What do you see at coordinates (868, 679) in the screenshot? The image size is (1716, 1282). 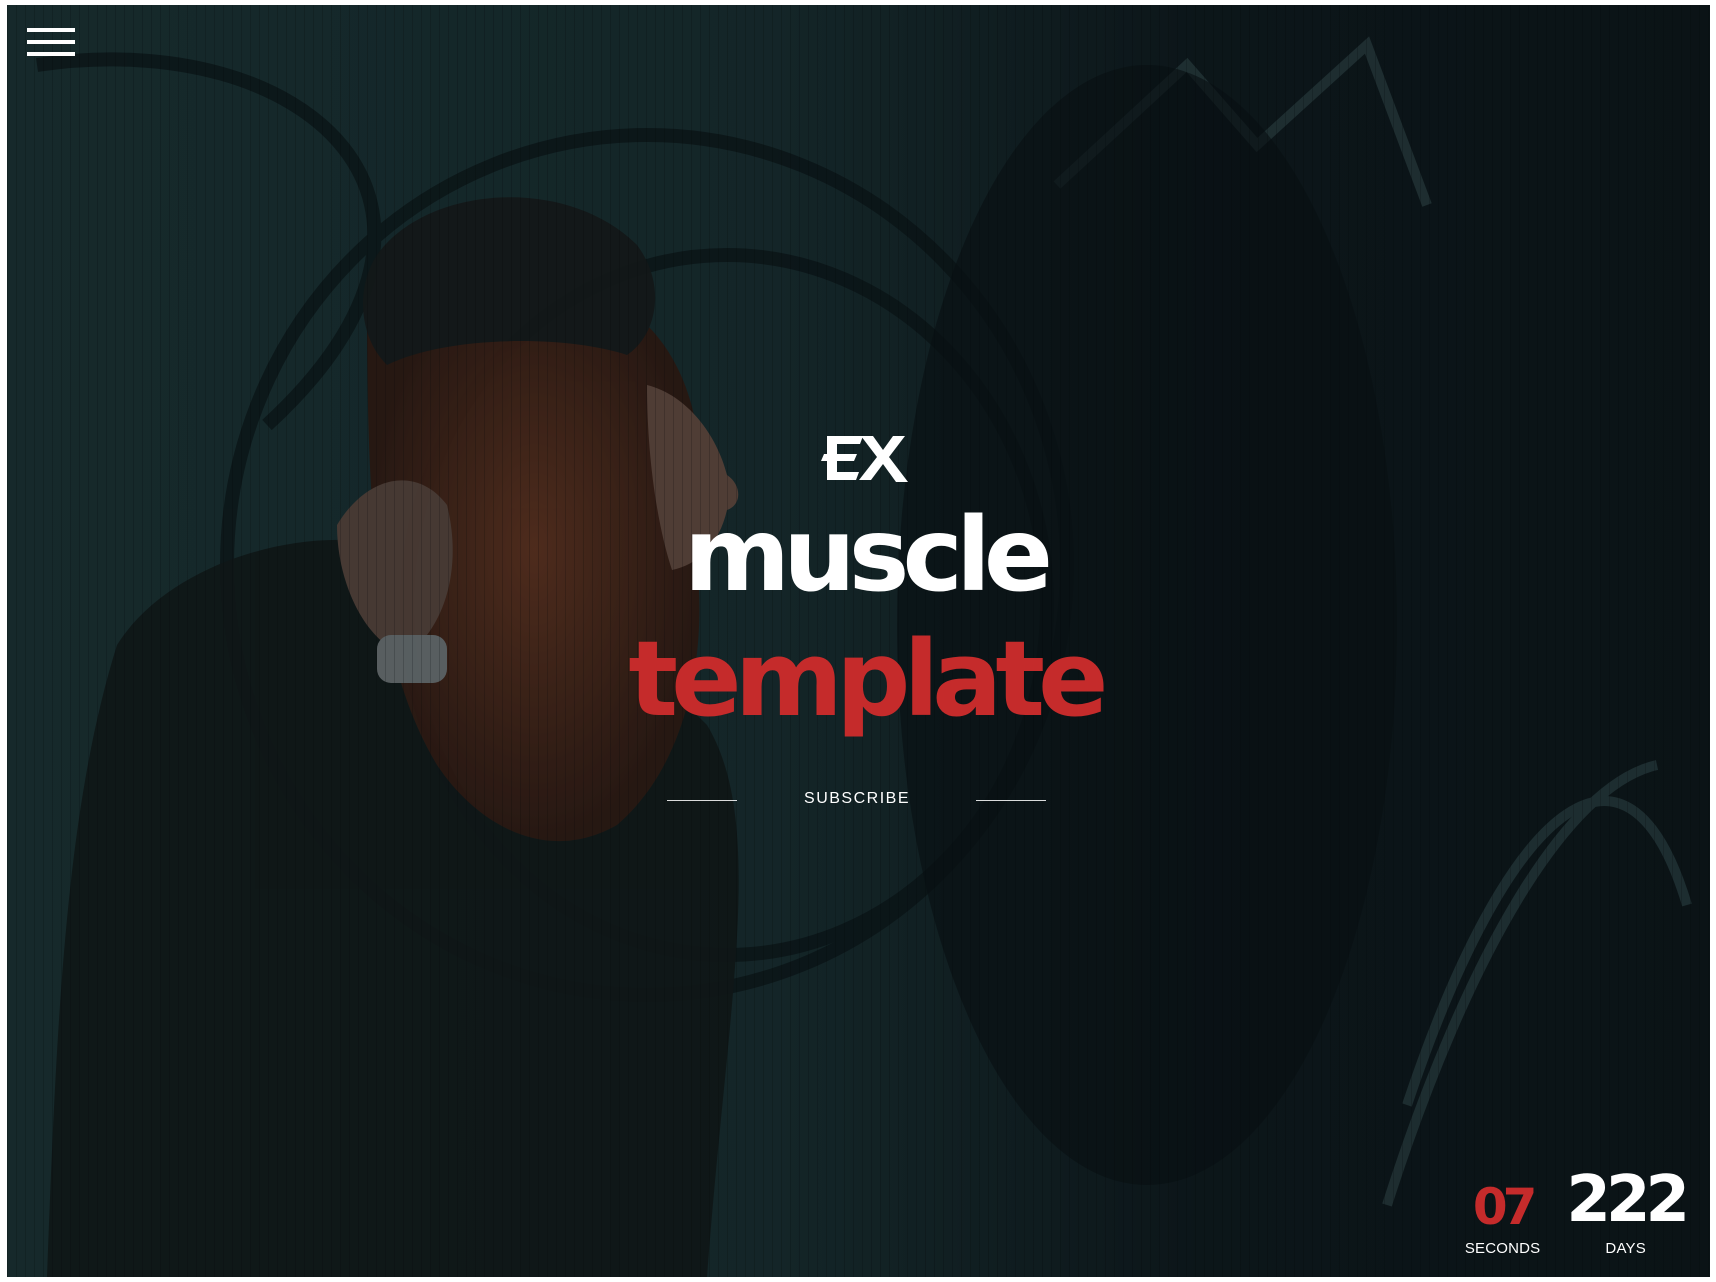 I see `hero-title-line-2: template` at bounding box center [868, 679].